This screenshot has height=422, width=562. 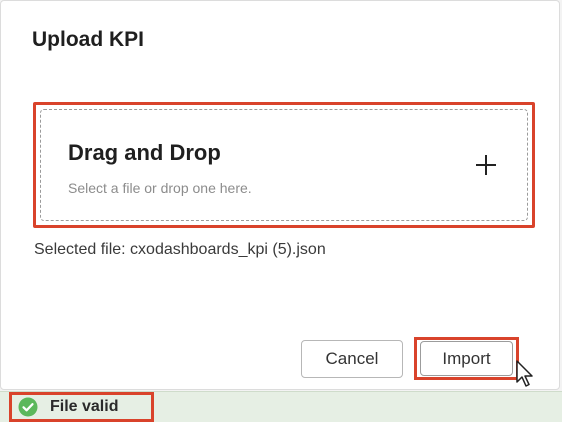 I want to click on mouse-cursor-icon, so click(x=524, y=373).